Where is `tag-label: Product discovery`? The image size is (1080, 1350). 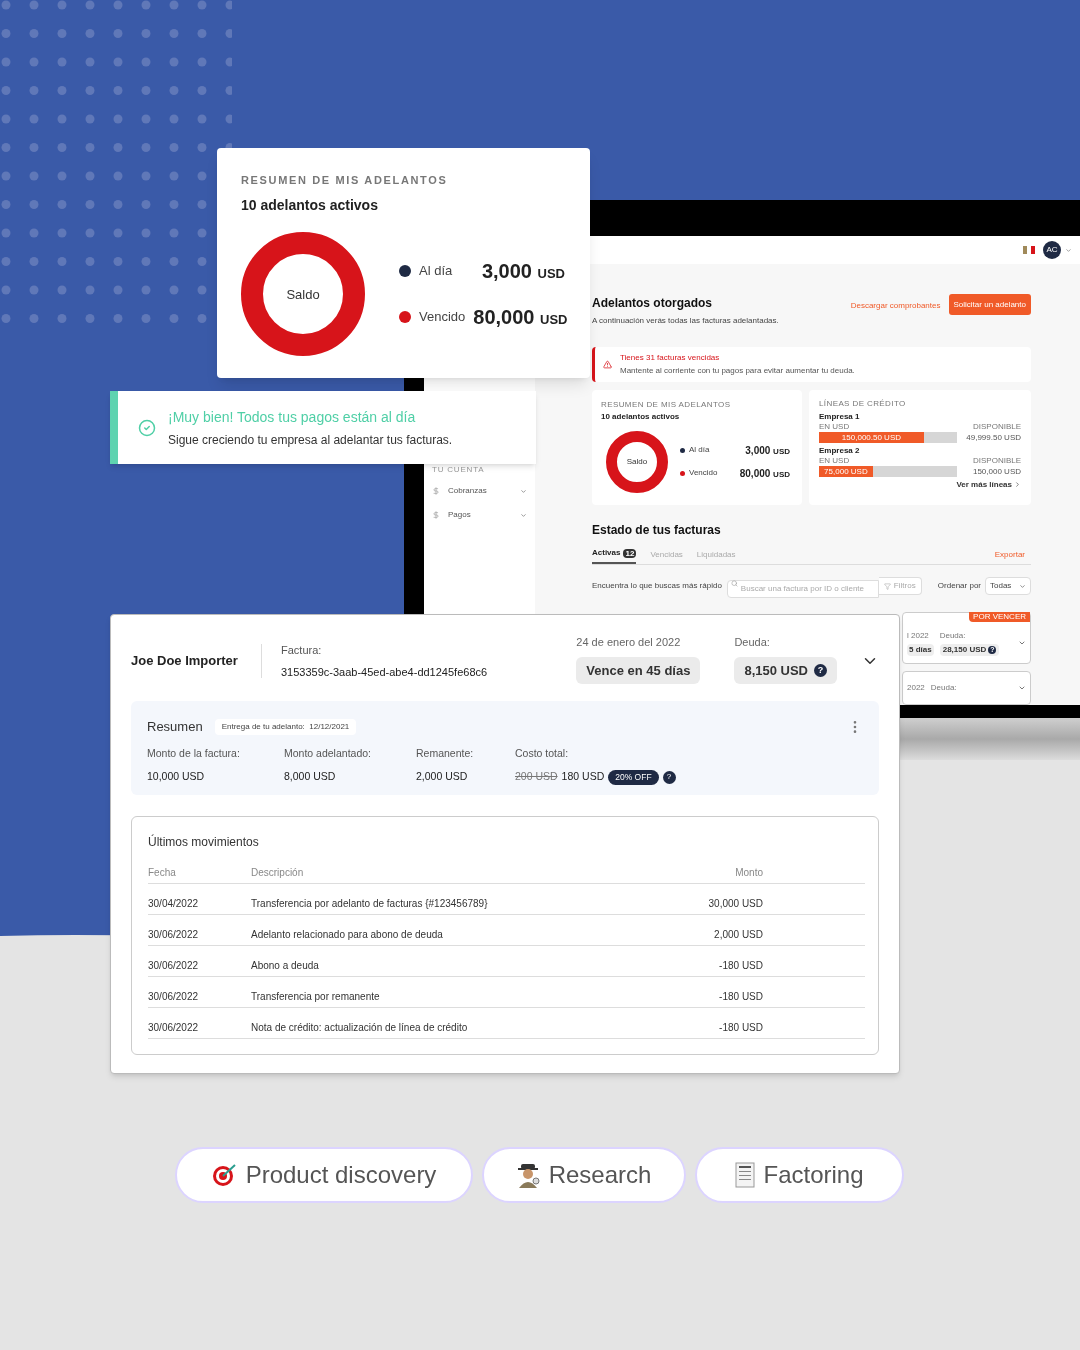
tag-label: Product discovery is located at coordinates (341, 1175).